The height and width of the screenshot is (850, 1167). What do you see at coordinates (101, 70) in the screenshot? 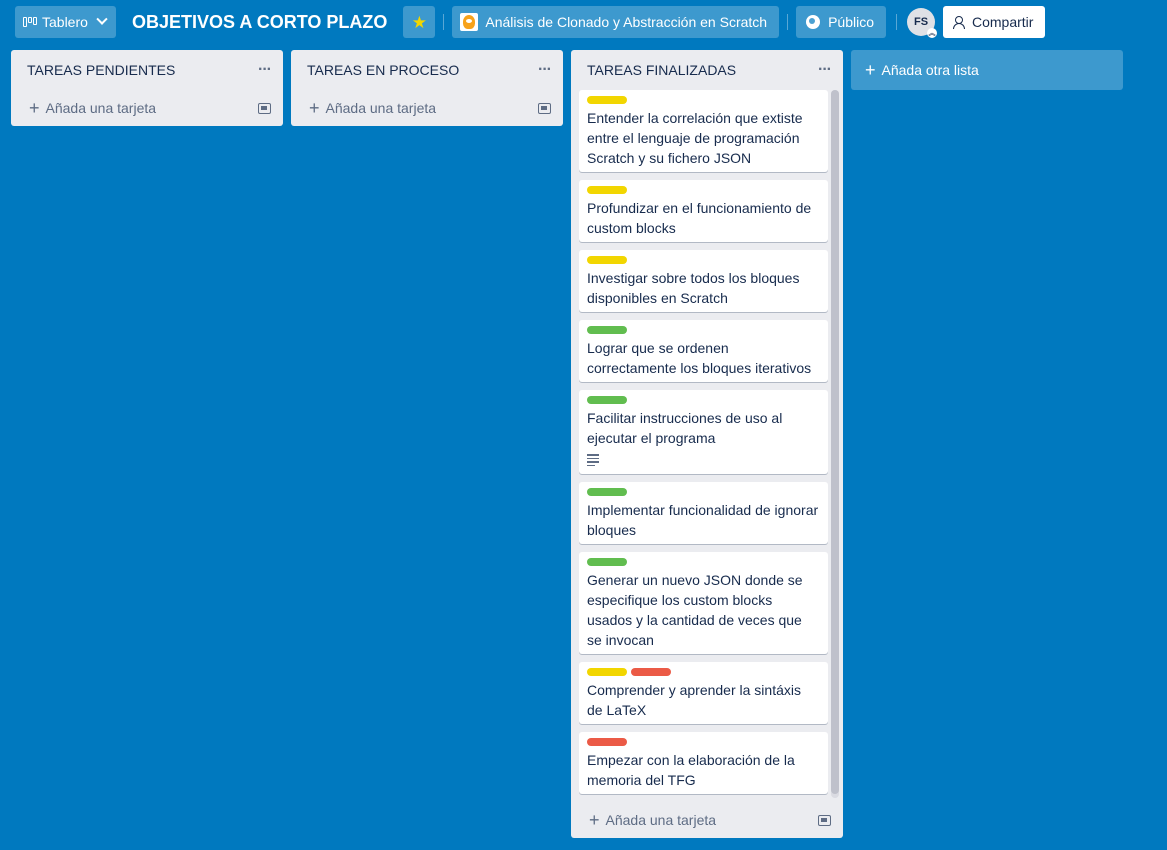
I see `list-title: TAREAS PENDIENTES` at bounding box center [101, 70].